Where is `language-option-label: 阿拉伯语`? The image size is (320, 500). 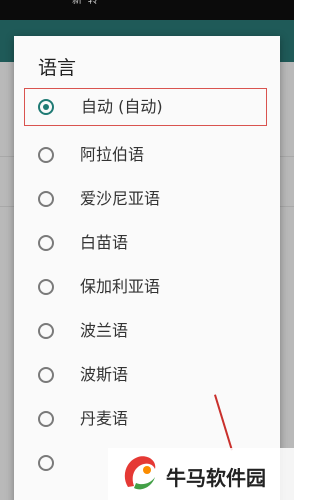 language-option-label: 阿拉伯语 is located at coordinates (112, 154).